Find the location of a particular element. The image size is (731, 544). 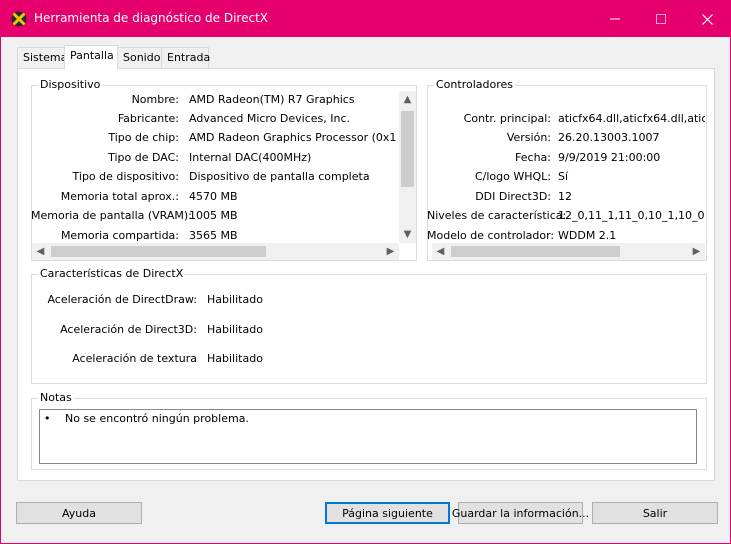

device-vertical-scrollbar: ▲ ▼ is located at coordinates (407, 167).